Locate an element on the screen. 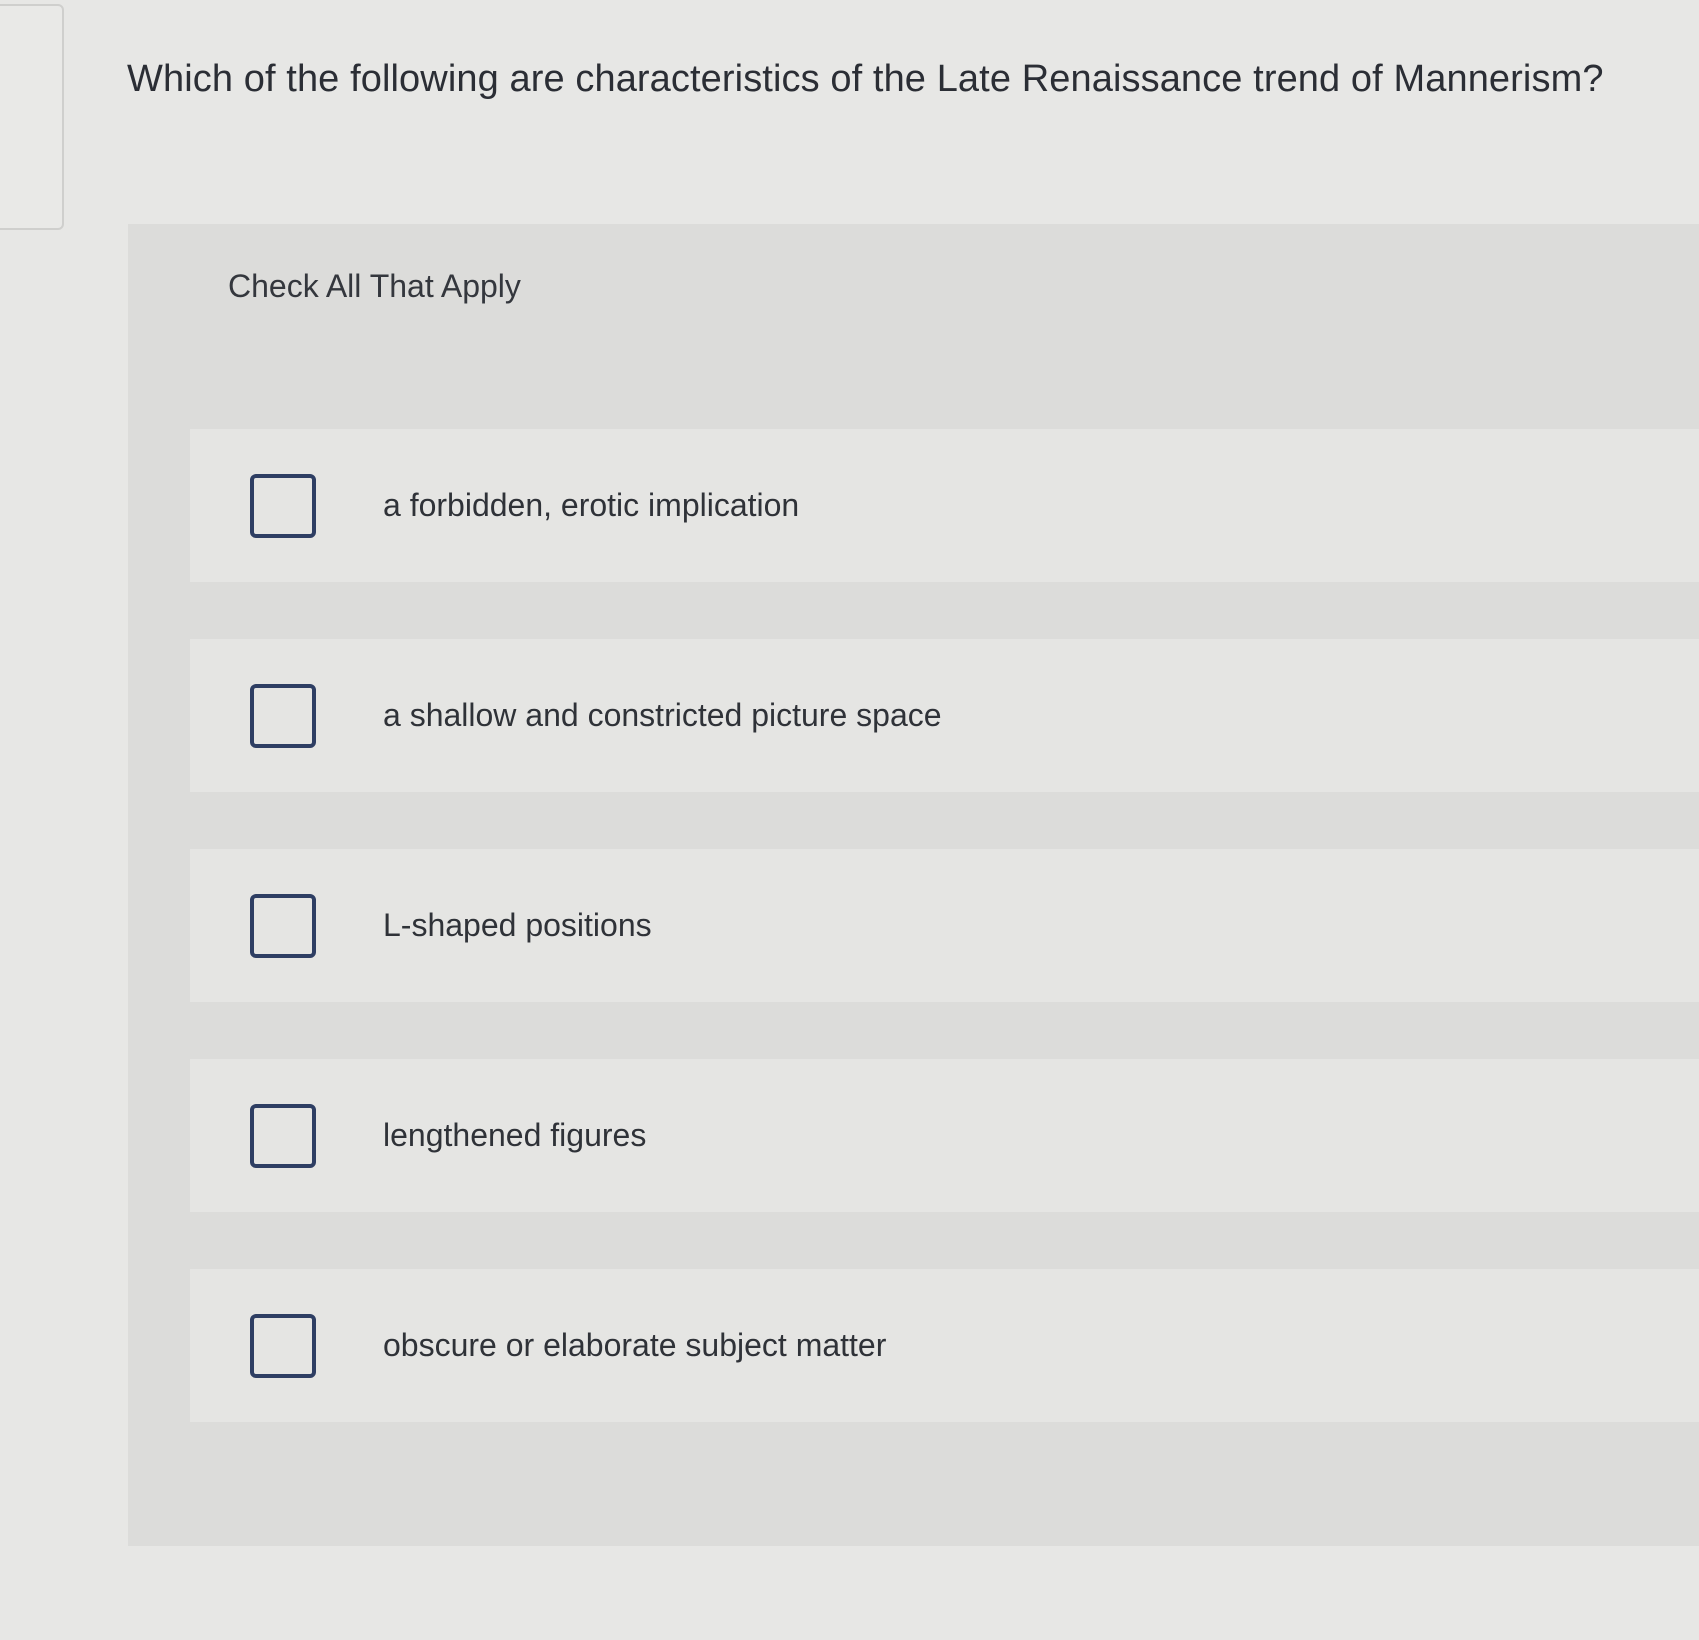 The height and width of the screenshot is (1640, 1699). option-label: lengthened figures is located at coordinates (515, 1135).